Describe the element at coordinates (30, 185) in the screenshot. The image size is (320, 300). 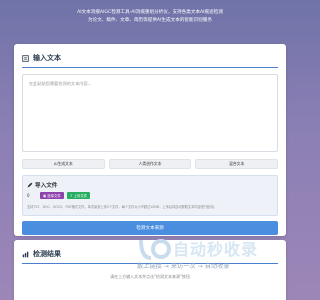
I see `pencil-icon` at that location.